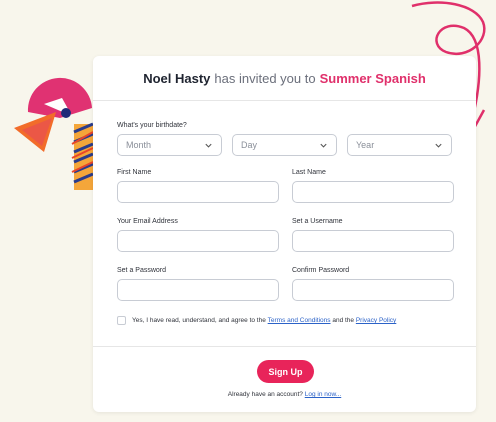 The width and height of the screenshot is (496, 422). I want to click on terms-link: Terms and Conditions, so click(299, 320).